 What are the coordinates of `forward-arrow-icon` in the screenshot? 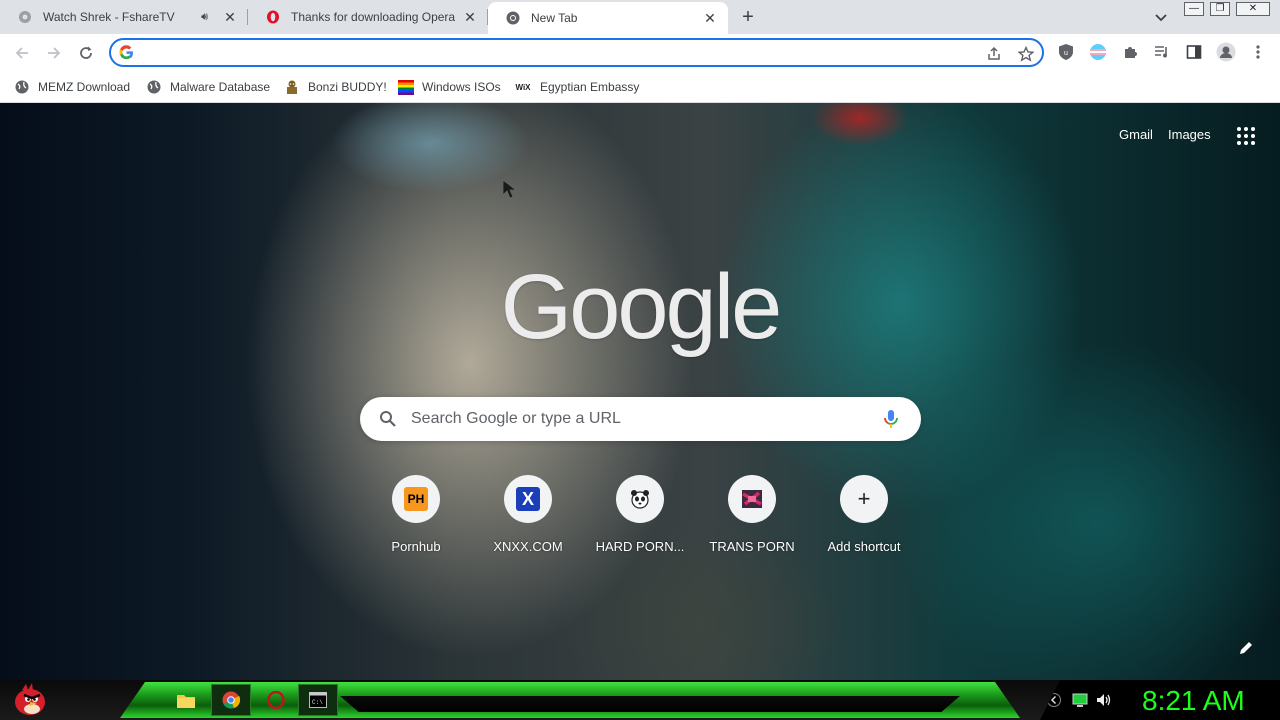 It's located at (54, 53).